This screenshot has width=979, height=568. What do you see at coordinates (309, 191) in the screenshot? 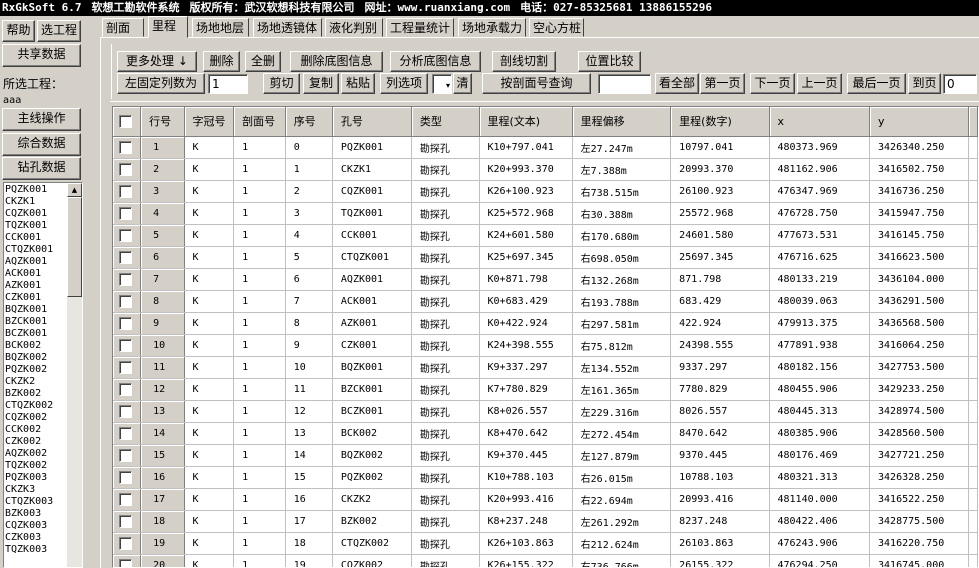
I see `table-cell: 2` at bounding box center [309, 191].